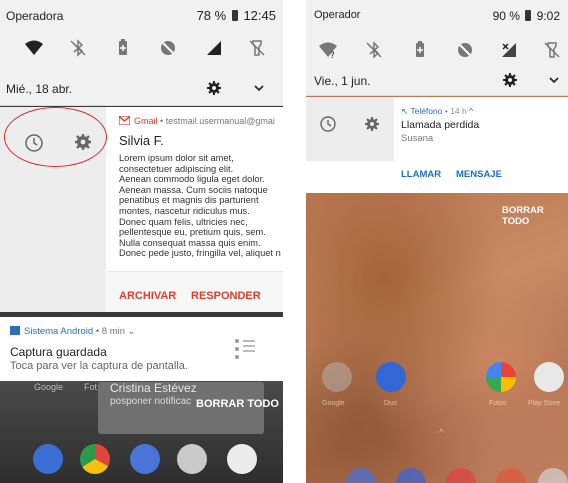  I want to click on clock-time: 9:02, so click(548, 16).